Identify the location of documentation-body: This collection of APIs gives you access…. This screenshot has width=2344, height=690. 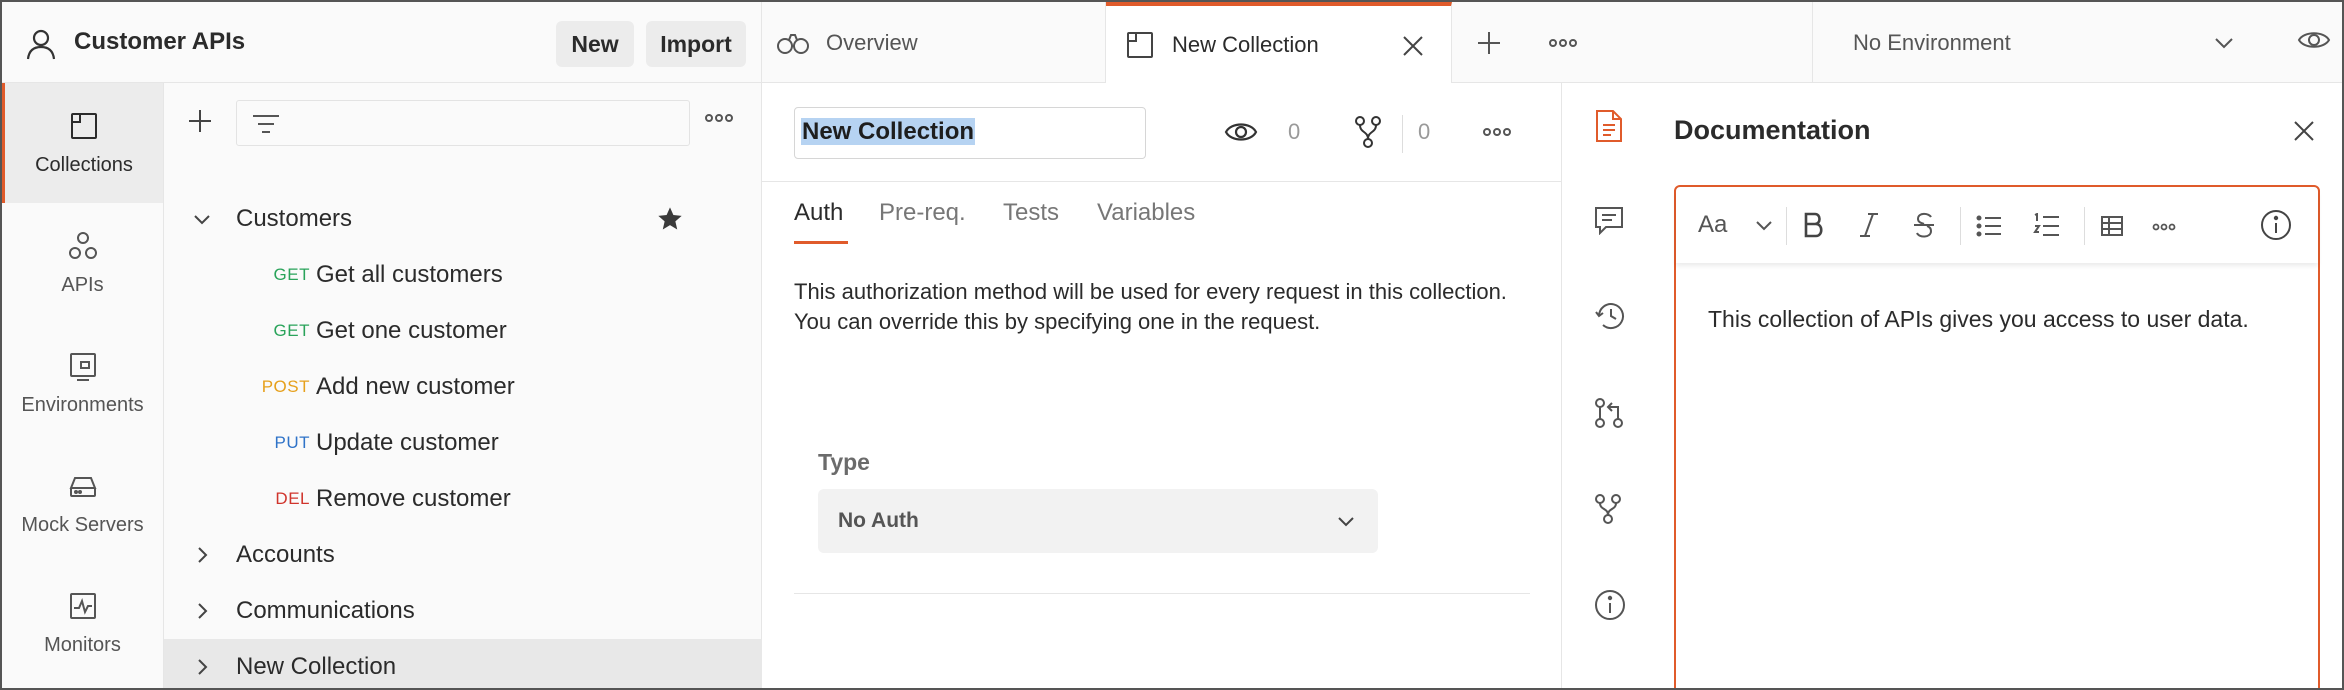
(2003, 319).